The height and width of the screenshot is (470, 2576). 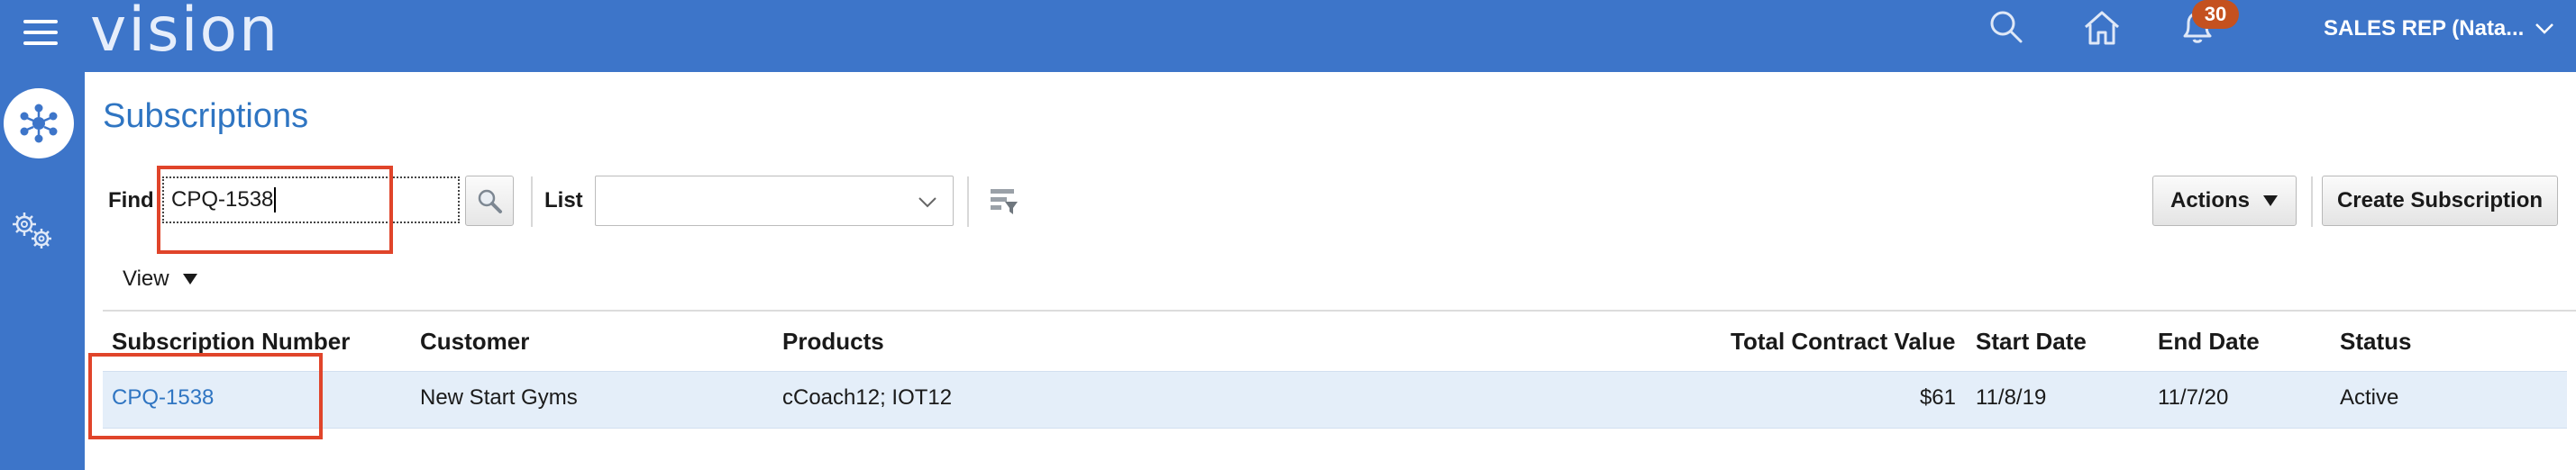 I want to click on home-icon, so click(x=2102, y=27).